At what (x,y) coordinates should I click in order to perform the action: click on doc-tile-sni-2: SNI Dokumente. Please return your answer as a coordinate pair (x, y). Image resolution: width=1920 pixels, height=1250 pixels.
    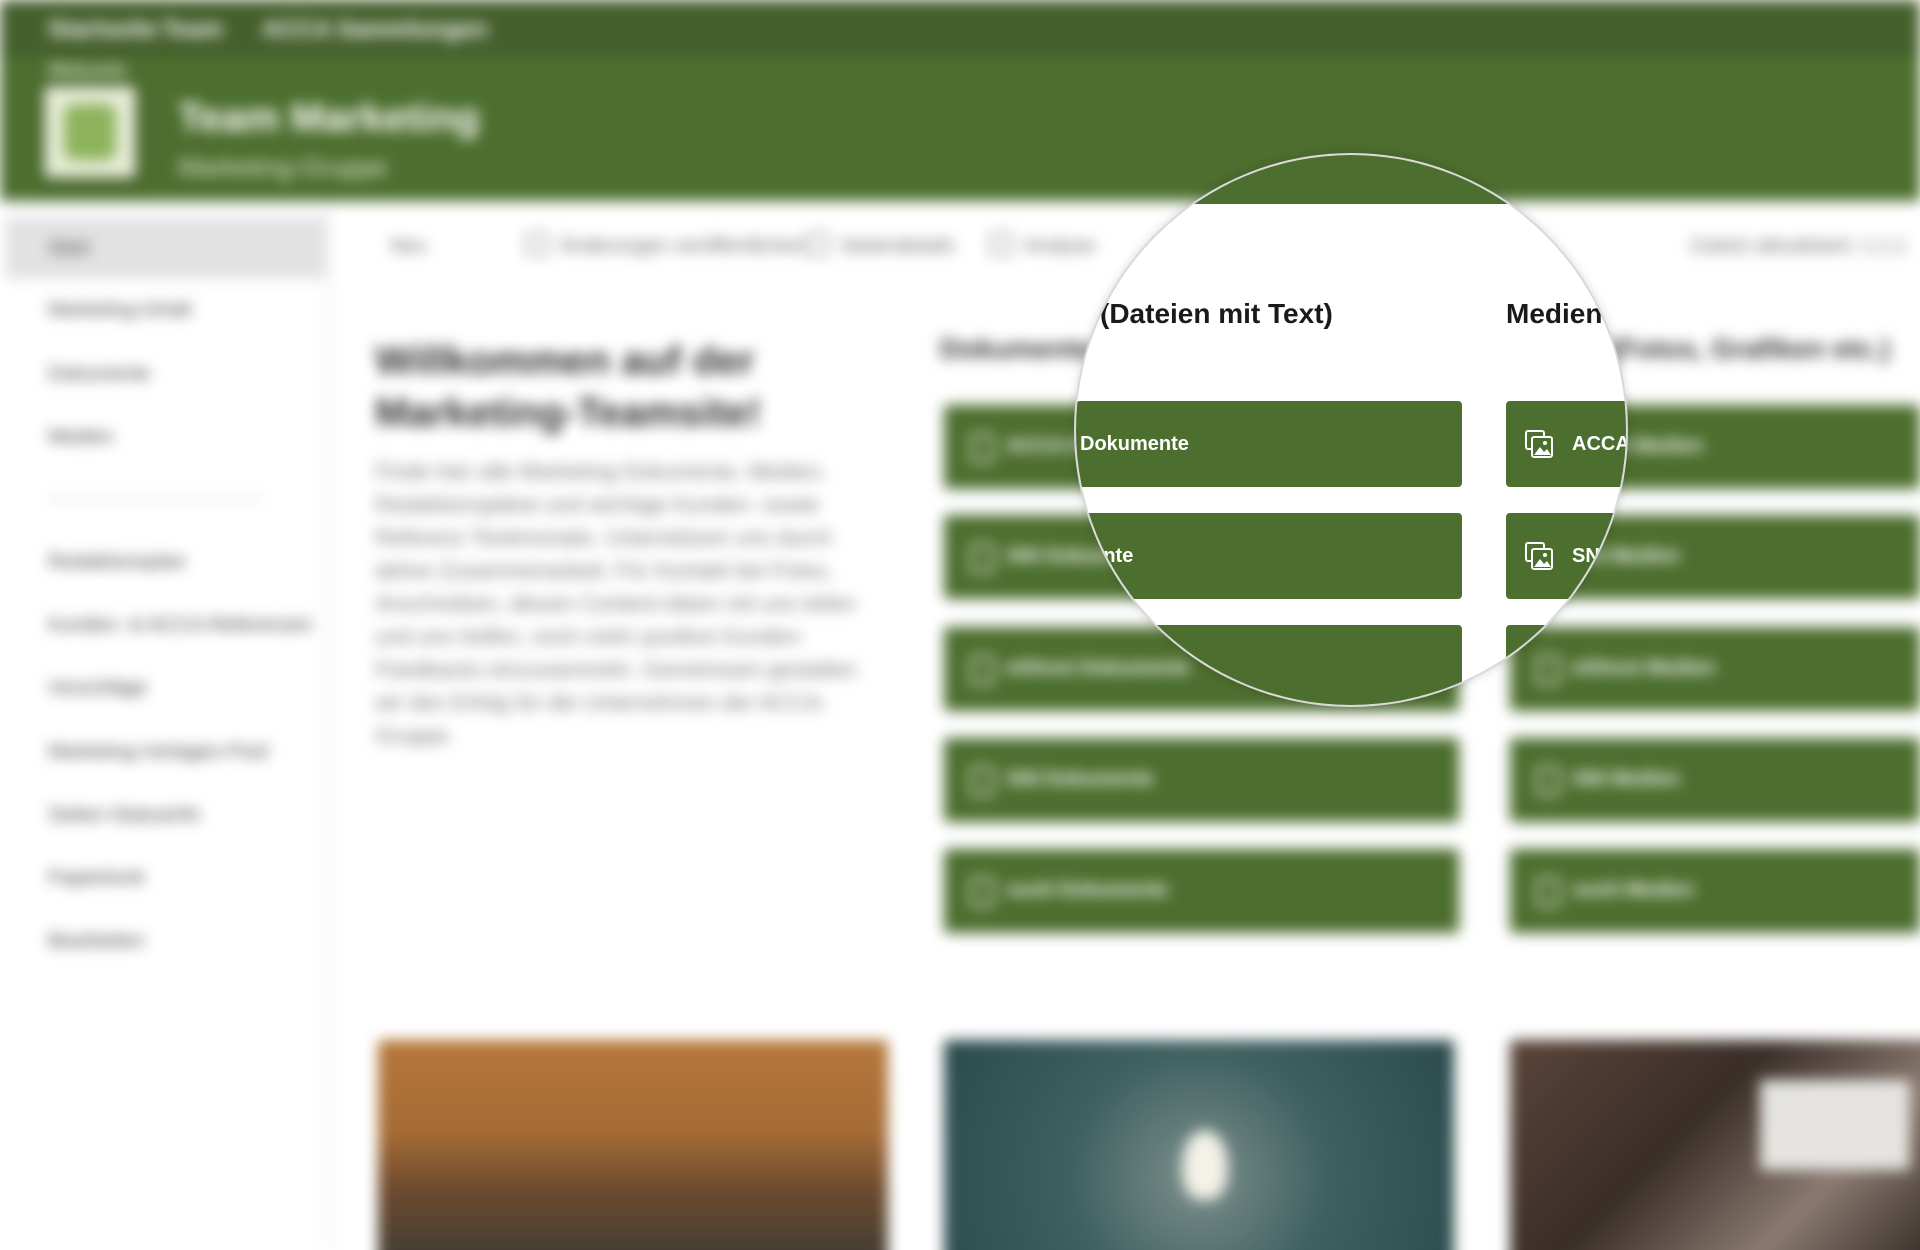
    Looking at the image, I should click on (1201, 780).